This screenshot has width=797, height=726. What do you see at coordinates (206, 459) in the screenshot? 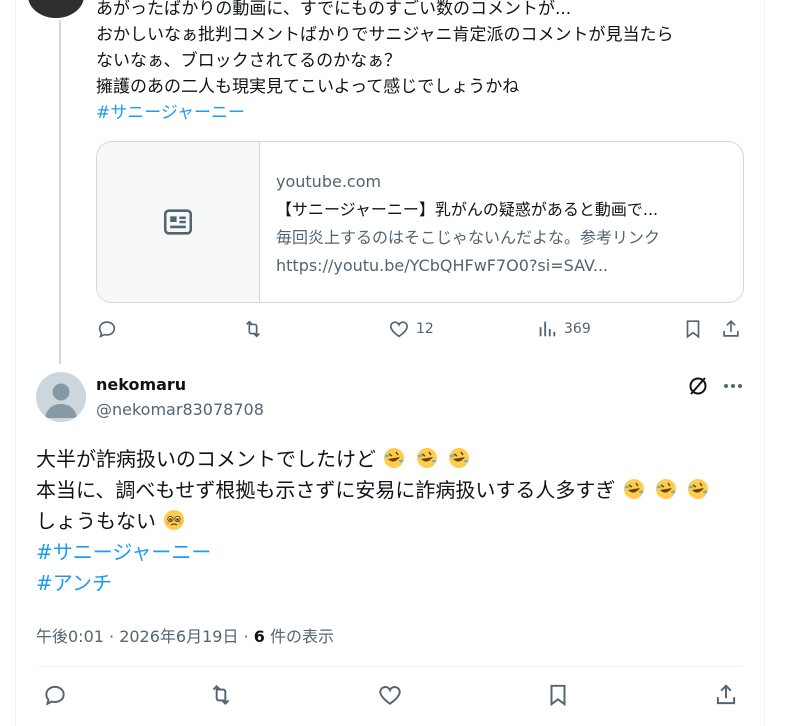
I see `reply-text-segment: 大半が詐病扱いのコメントでしたけど` at bounding box center [206, 459].